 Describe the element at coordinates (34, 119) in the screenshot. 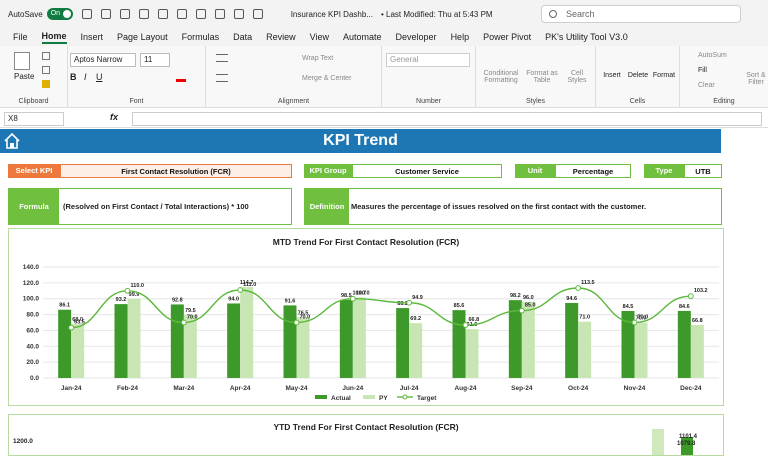

I see `name-box: X8` at that location.